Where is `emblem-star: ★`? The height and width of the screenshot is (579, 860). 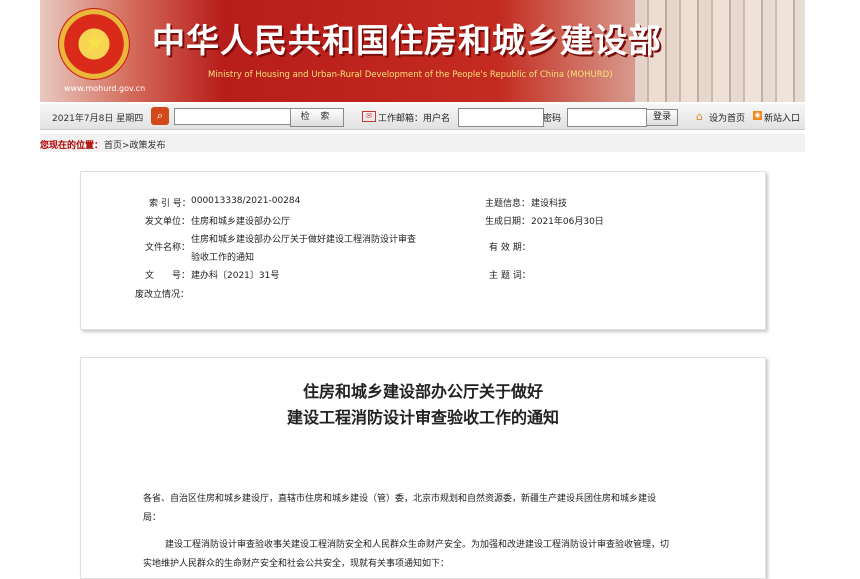
emblem-star: ★ is located at coordinates (94, 43).